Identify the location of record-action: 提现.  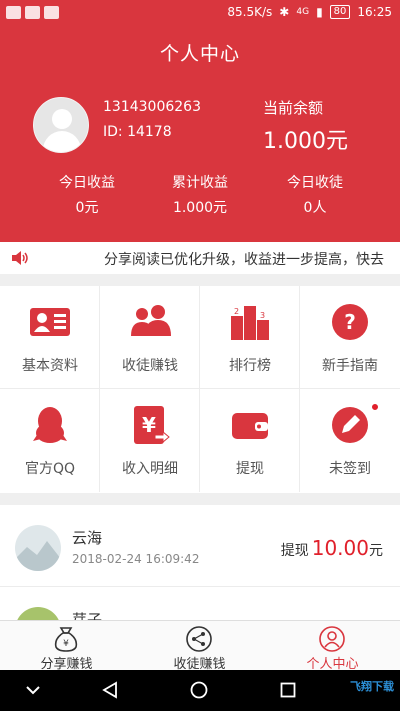
(294, 551).